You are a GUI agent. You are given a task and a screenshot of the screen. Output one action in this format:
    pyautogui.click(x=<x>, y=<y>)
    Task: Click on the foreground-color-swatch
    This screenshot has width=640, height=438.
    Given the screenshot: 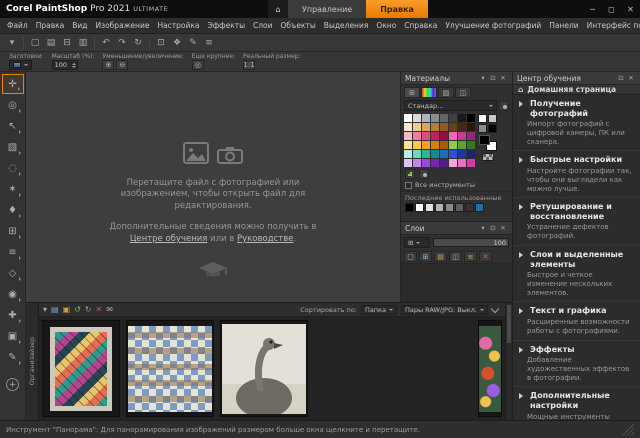 What is the action you would take?
    pyautogui.click(x=484, y=140)
    